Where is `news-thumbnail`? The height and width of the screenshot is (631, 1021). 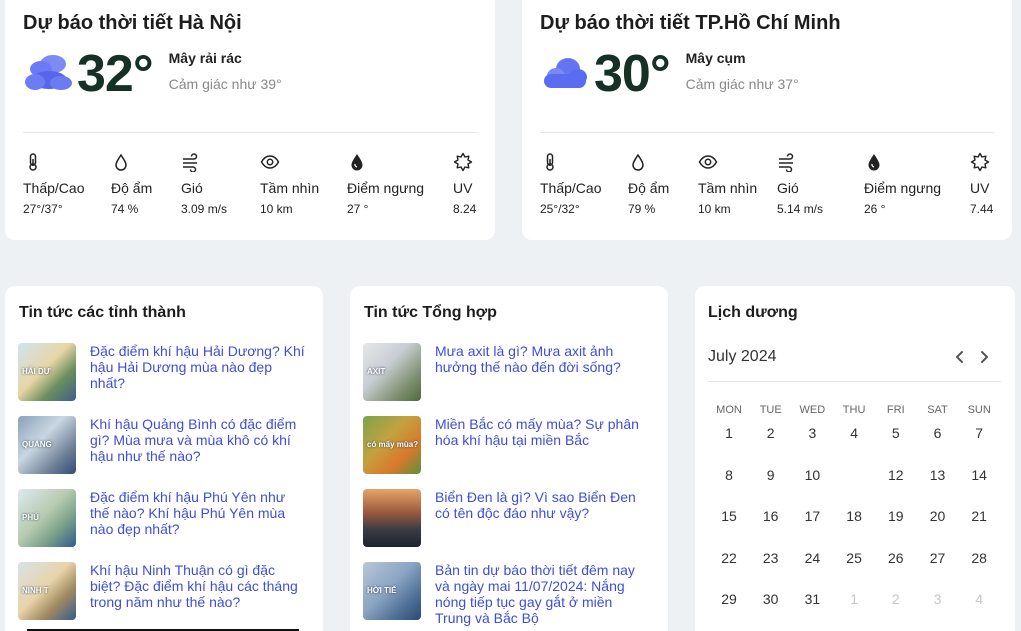 news-thumbnail is located at coordinates (392, 518).